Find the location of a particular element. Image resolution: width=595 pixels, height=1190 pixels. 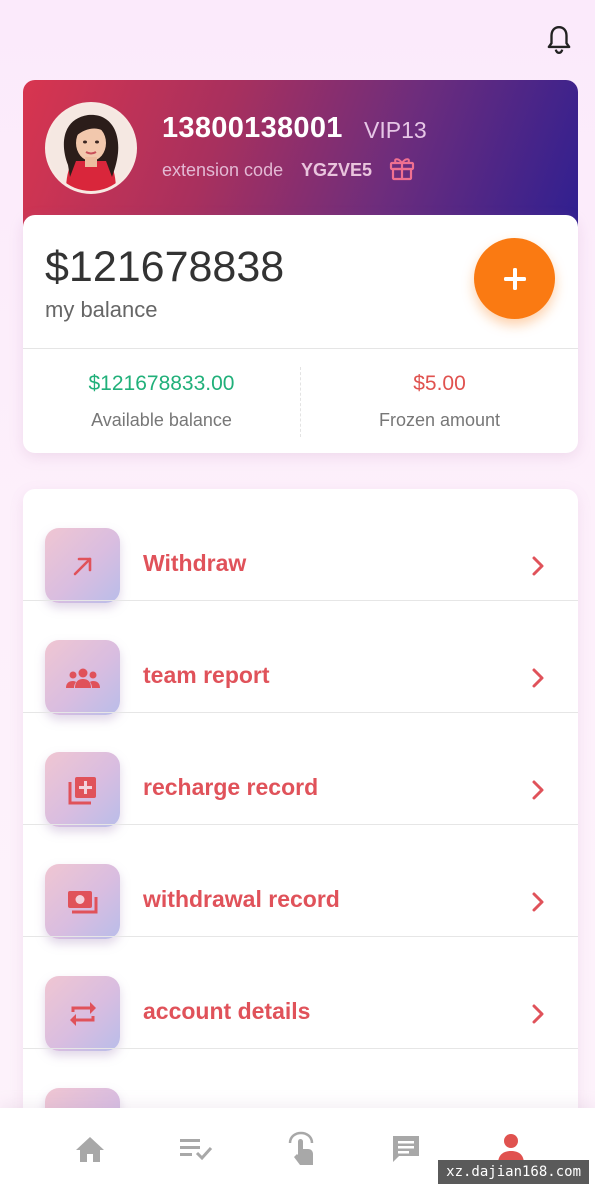

available-balance: $121678833.00 Available balance is located at coordinates (161, 400).